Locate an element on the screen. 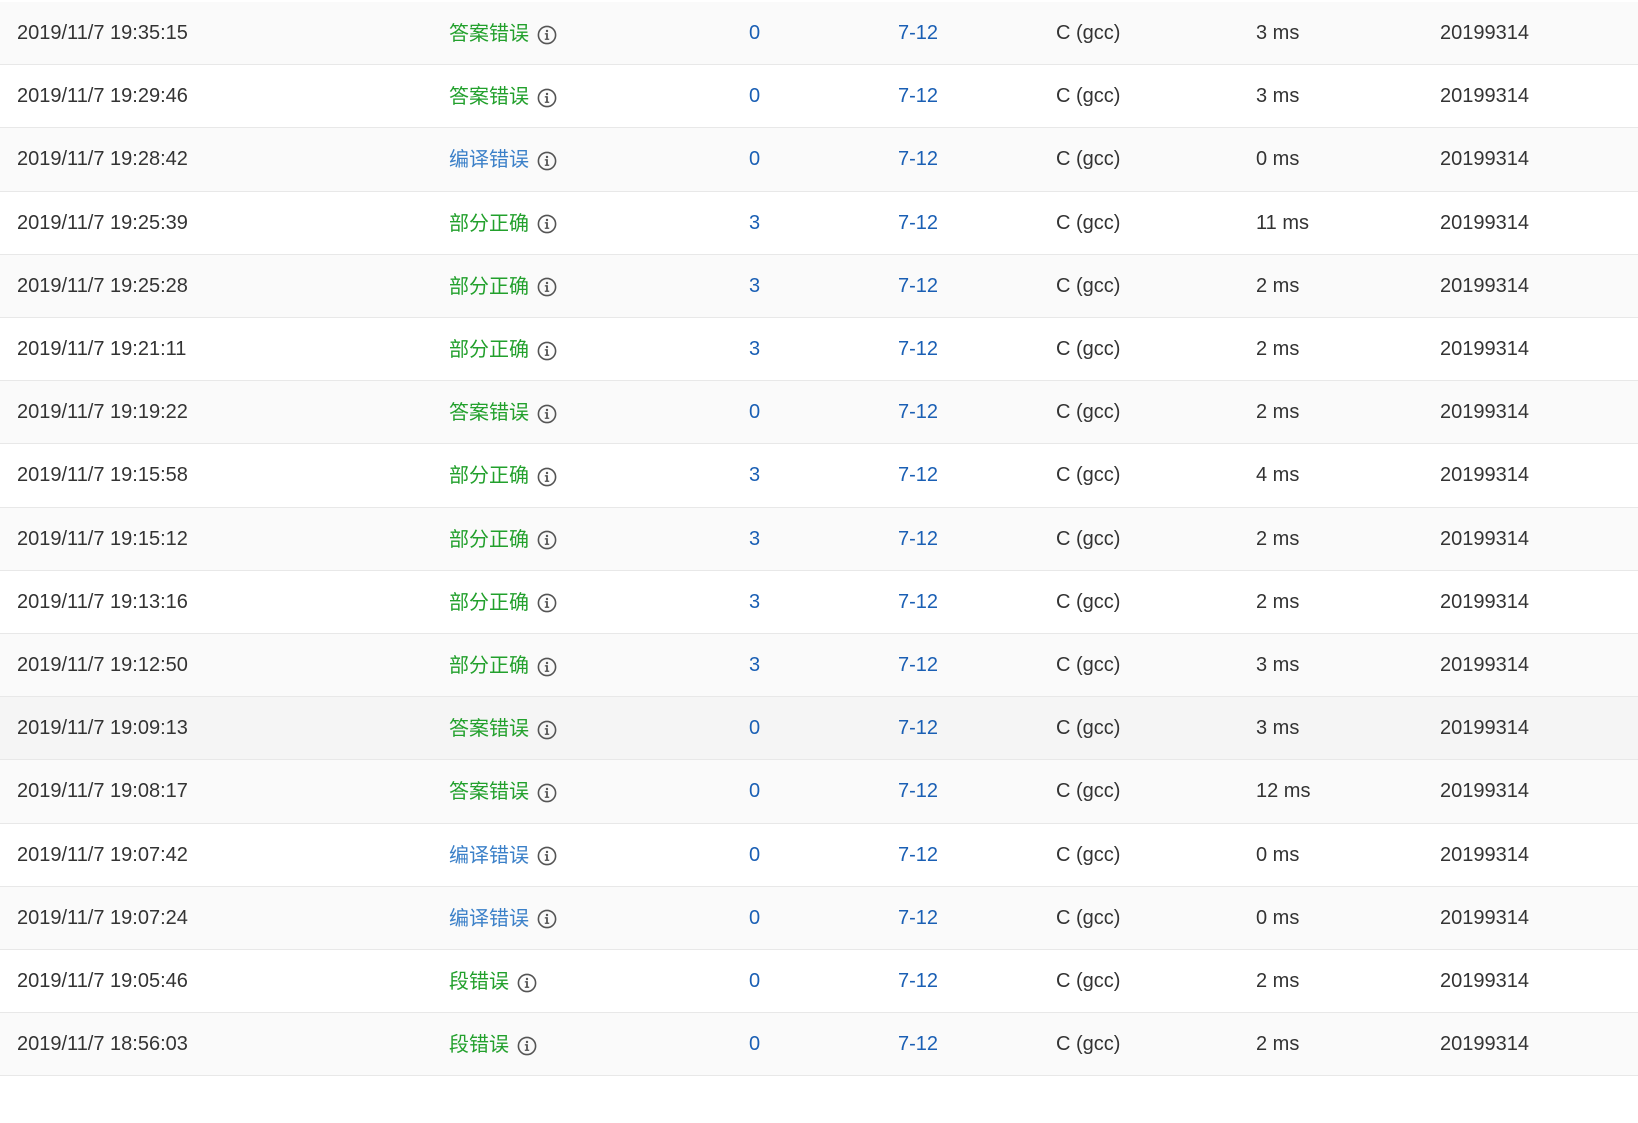 The width and height of the screenshot is (1638, 1123). status-cell: 编译错误 is located at coordinates (503, 855).